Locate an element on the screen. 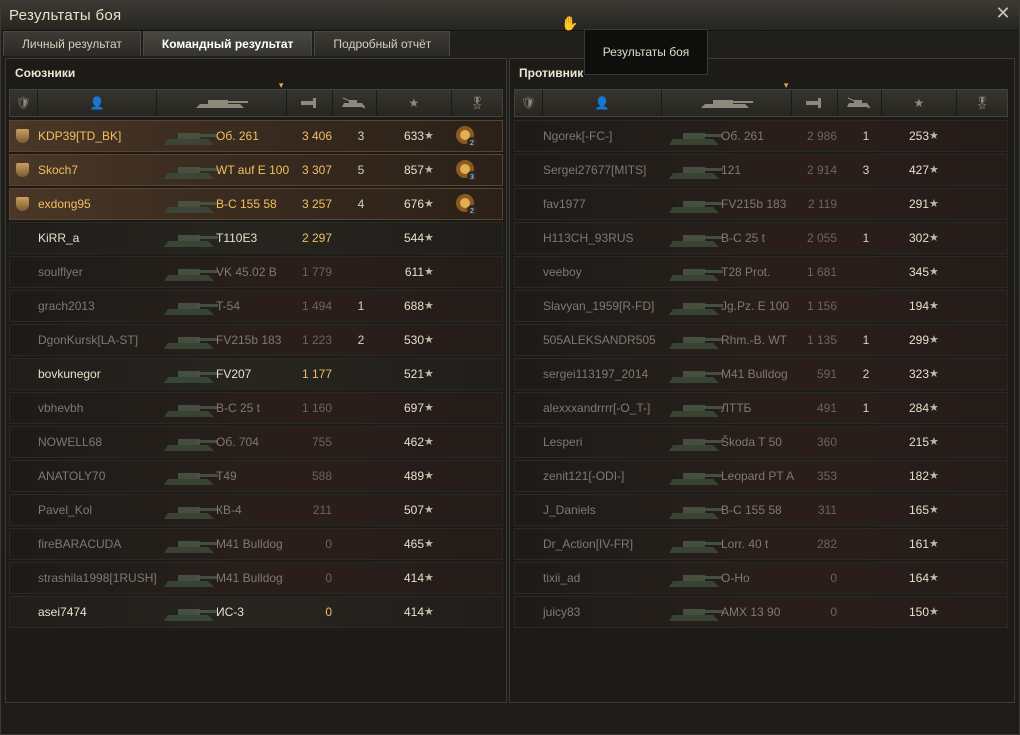 The image size is (1020, 735). damage-value: 588 is located at coordinates (321, 476).